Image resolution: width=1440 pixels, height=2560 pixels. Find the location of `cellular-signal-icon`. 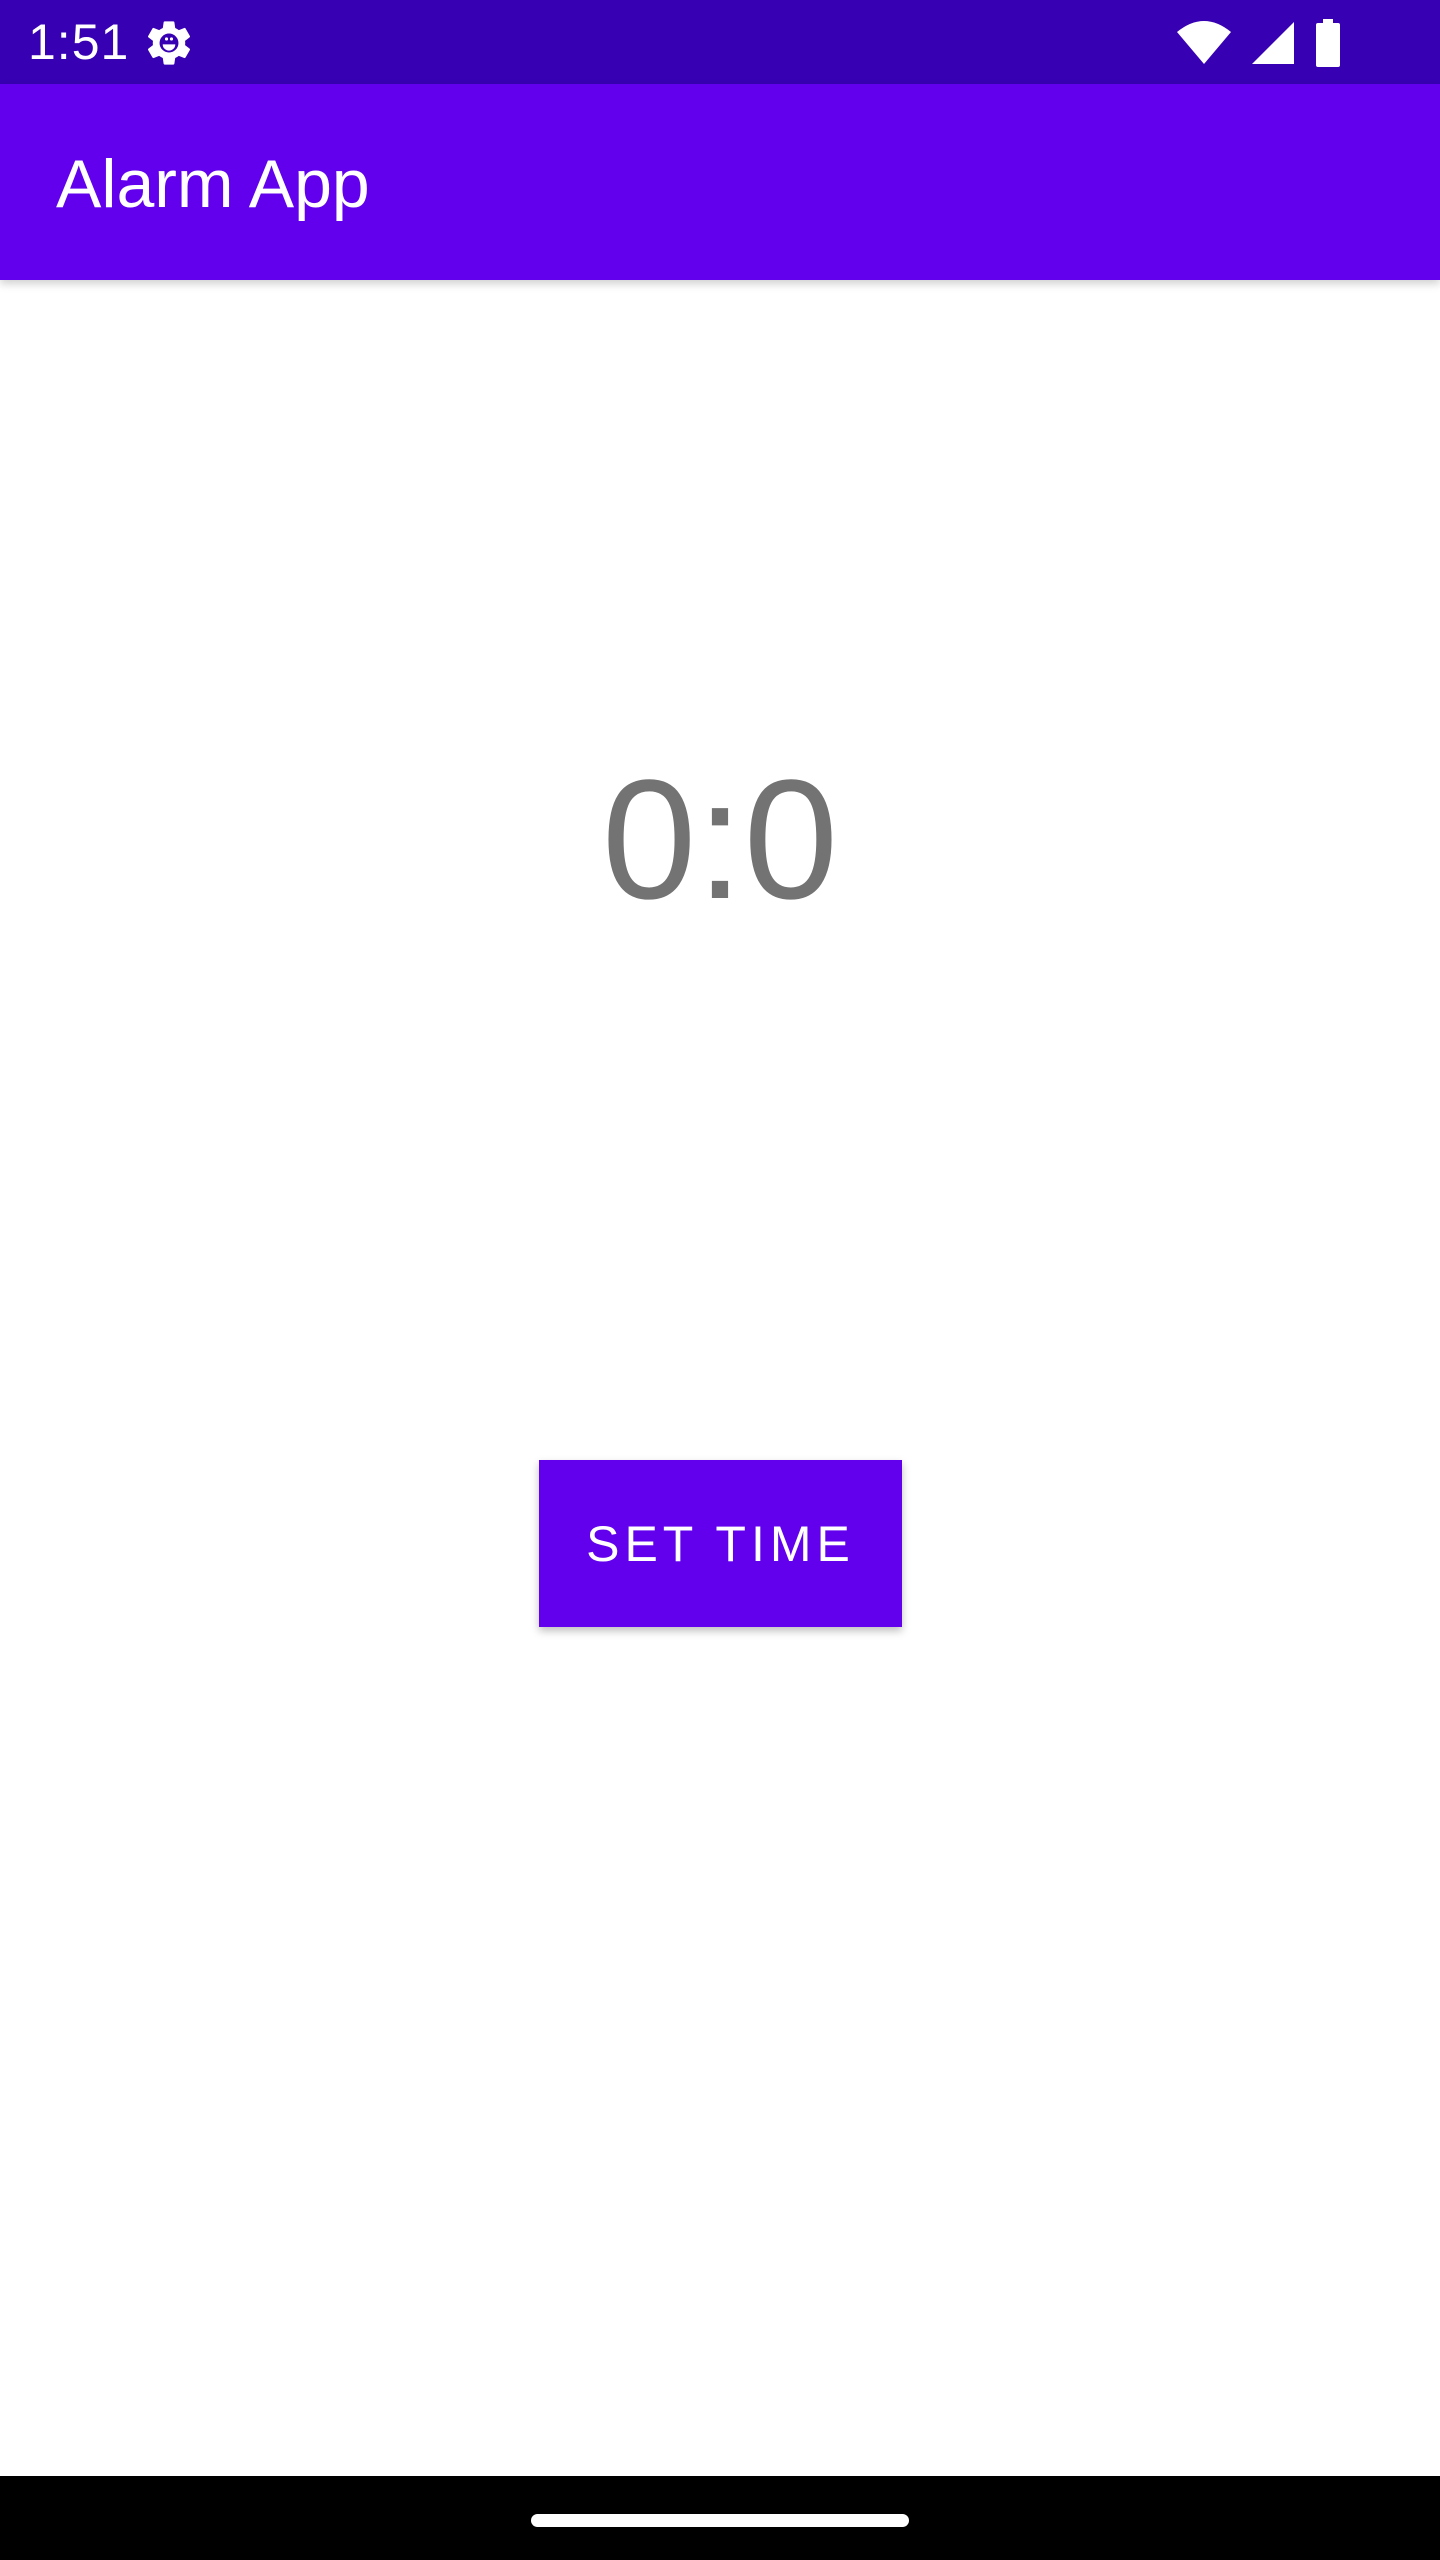

cellular-signal-icon is located at coordinates (1273, 43).